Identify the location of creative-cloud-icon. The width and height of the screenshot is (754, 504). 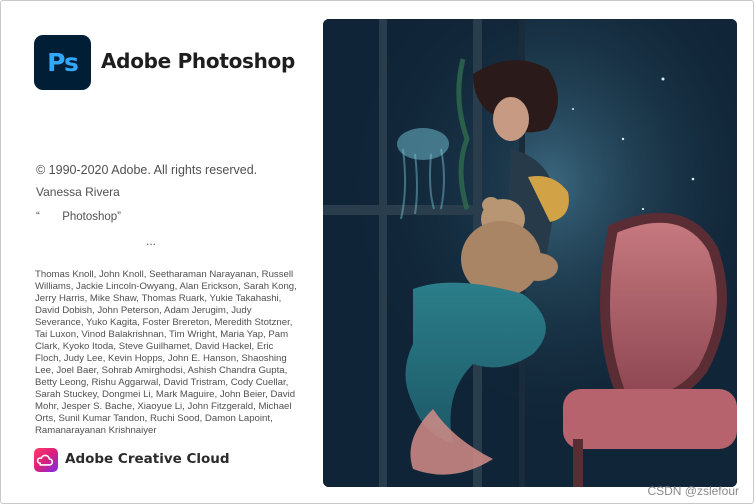
(46, 460).